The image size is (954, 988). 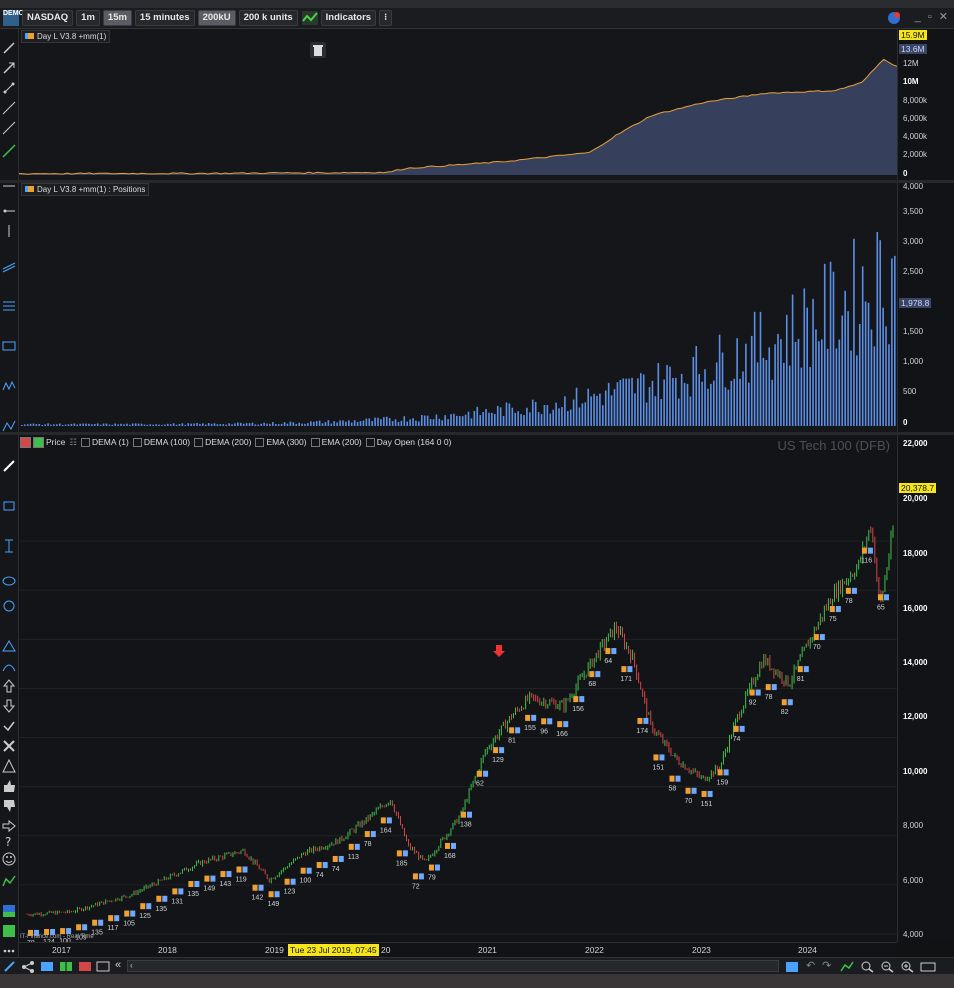 I want to click on trade-label: 58, so click(x=673, y=789).